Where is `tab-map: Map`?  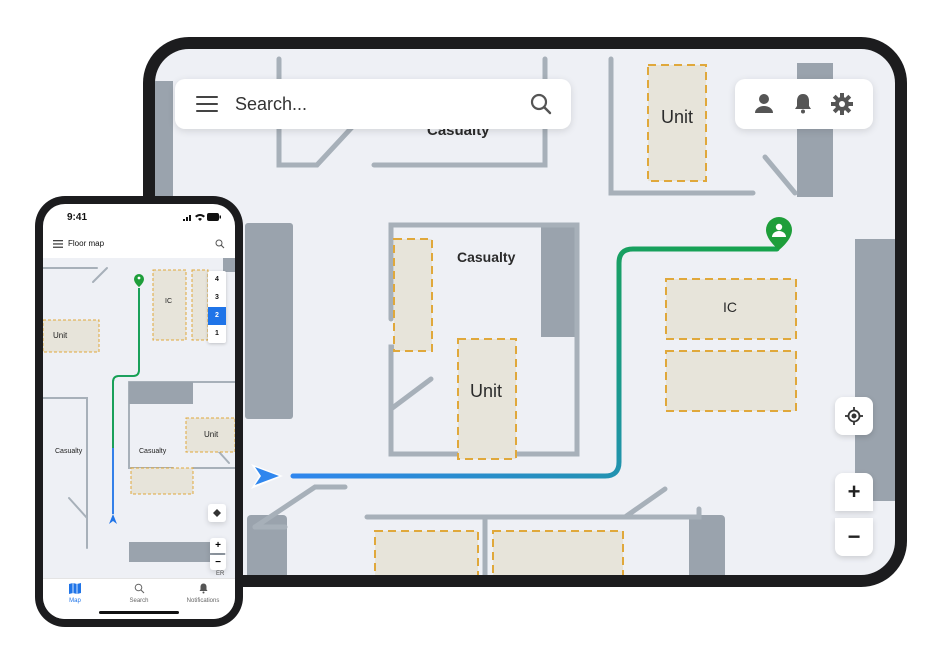 tab-map: Map is located at coordinates (75, 593).